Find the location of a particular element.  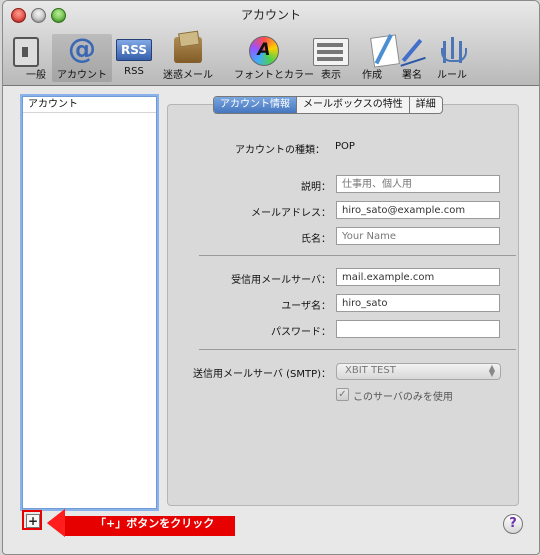

accounts-list-header: アカウント is located at coordinates (89, 105).